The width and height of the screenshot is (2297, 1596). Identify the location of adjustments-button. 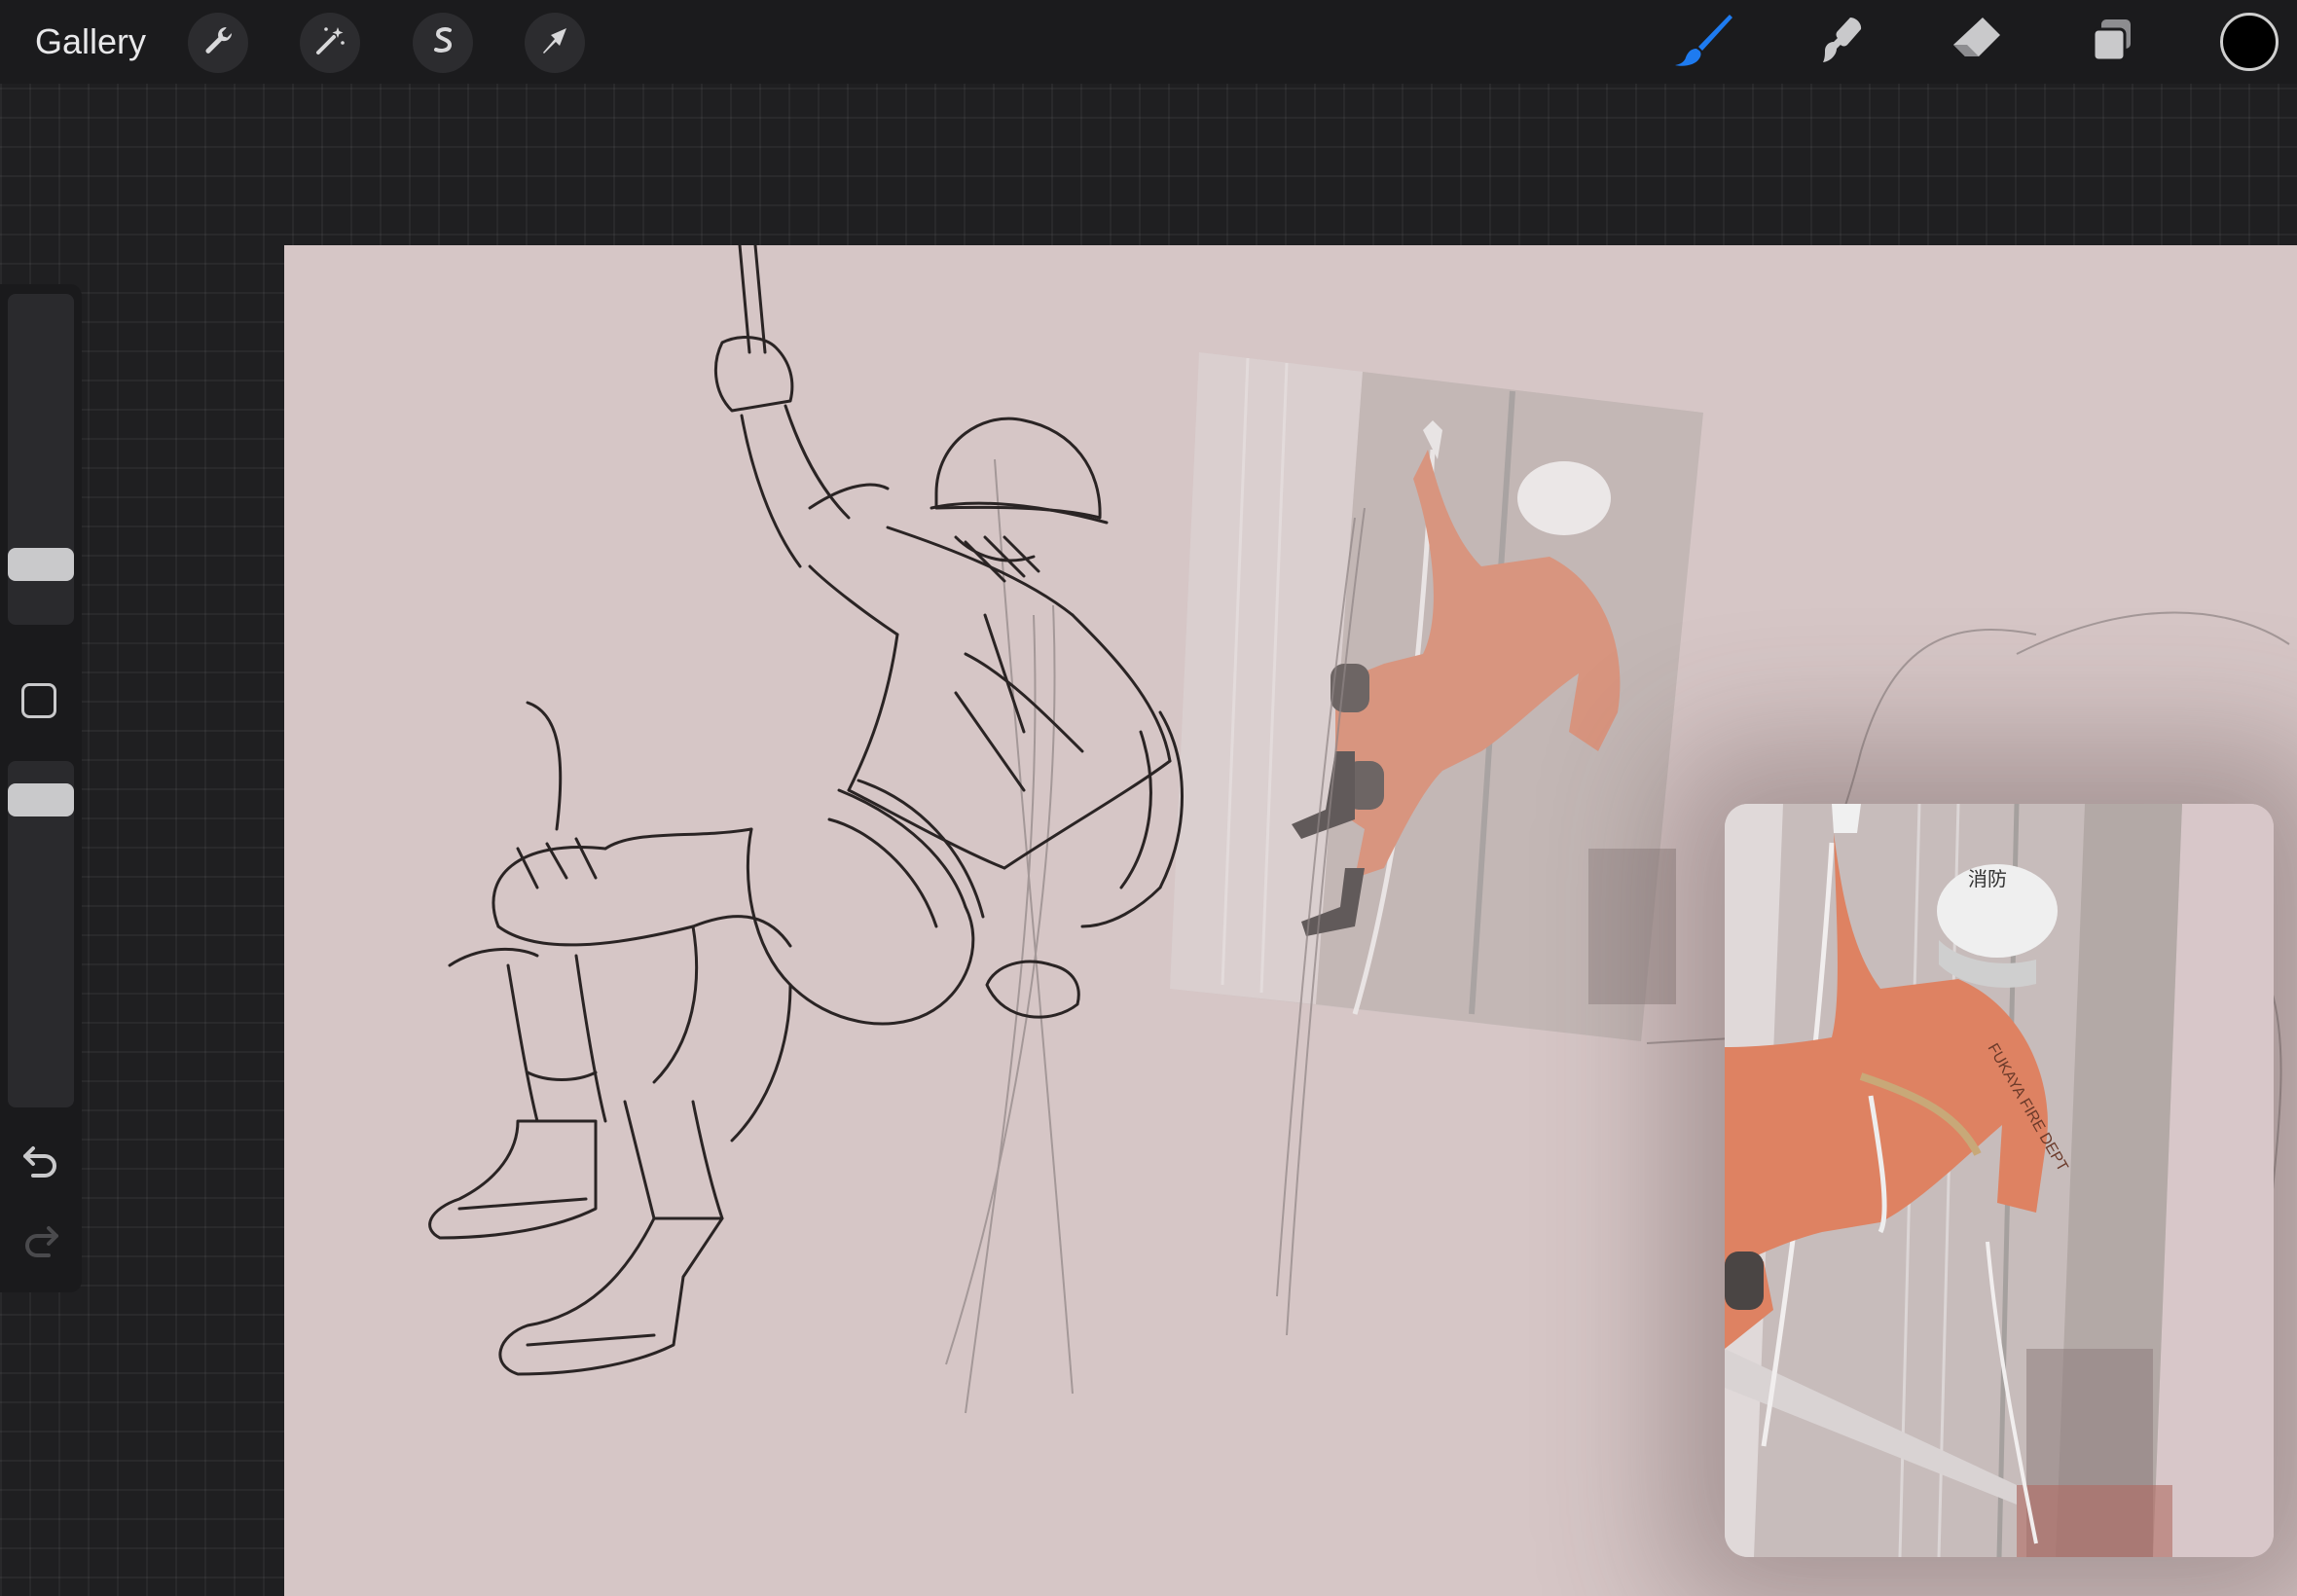
(330, 43).